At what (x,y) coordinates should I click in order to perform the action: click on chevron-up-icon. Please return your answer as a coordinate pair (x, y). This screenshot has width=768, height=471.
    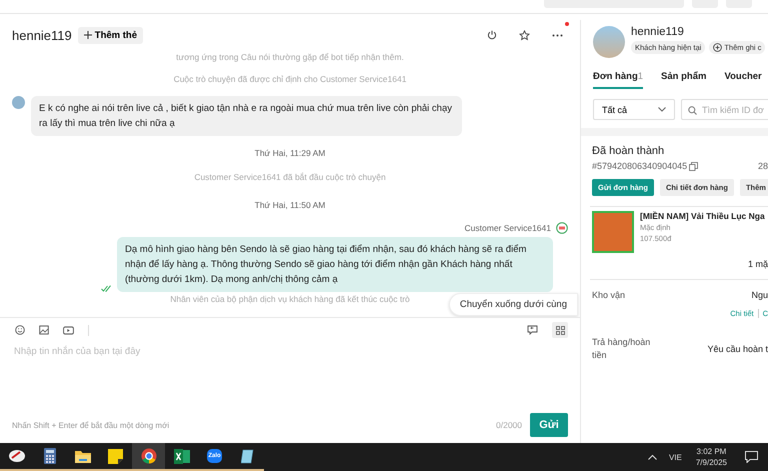
    Looking at the image, I should click on (652, 457).